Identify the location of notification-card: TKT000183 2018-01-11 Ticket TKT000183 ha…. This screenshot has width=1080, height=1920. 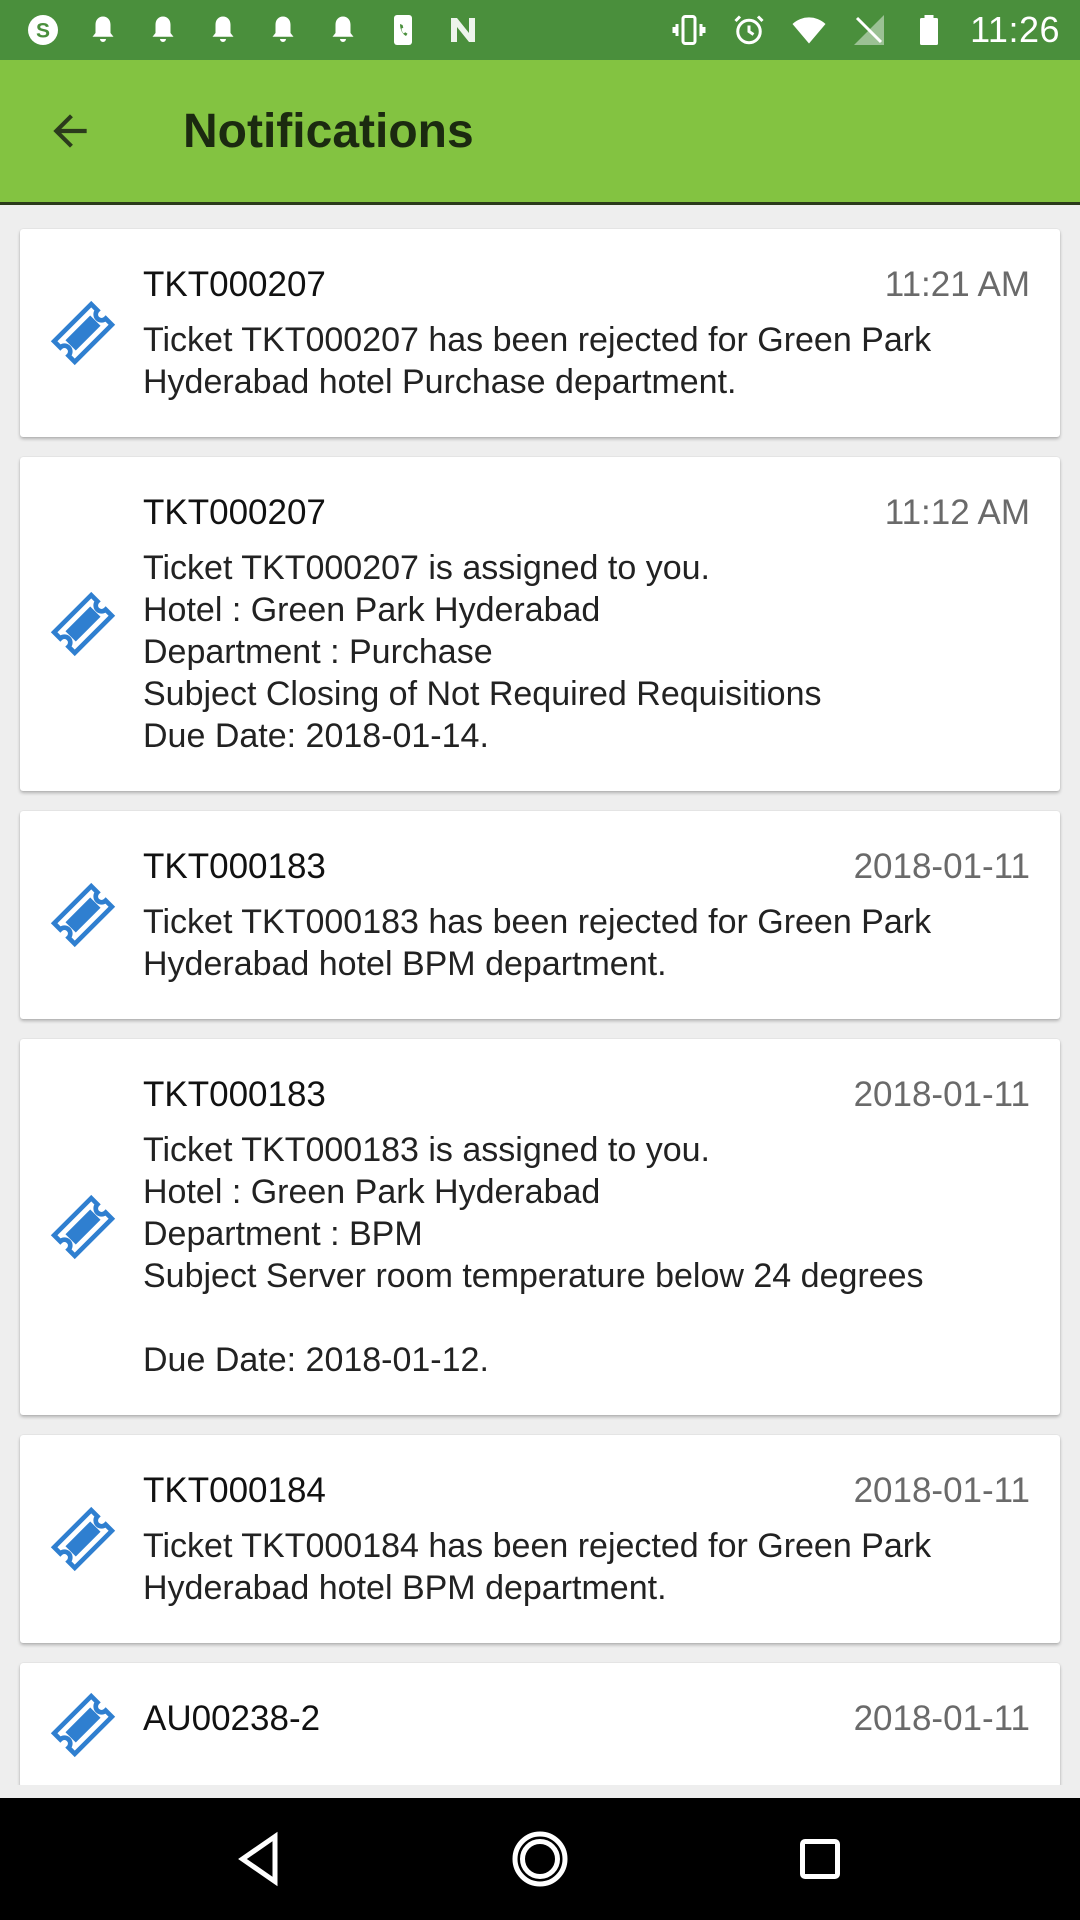
(540, 915).